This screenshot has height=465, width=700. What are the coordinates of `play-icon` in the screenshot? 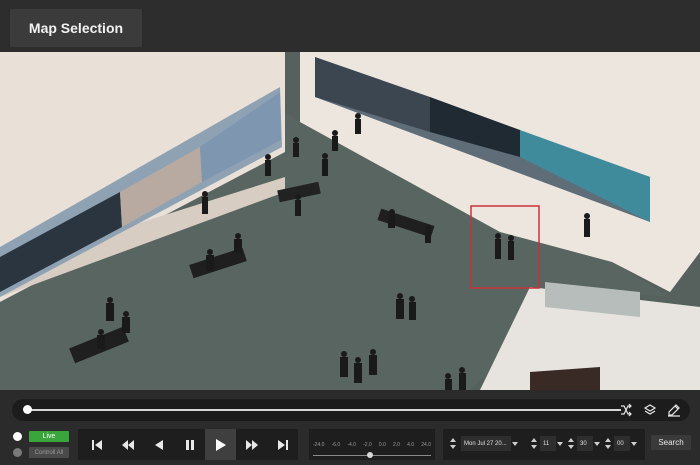 It's located at (220, 444).